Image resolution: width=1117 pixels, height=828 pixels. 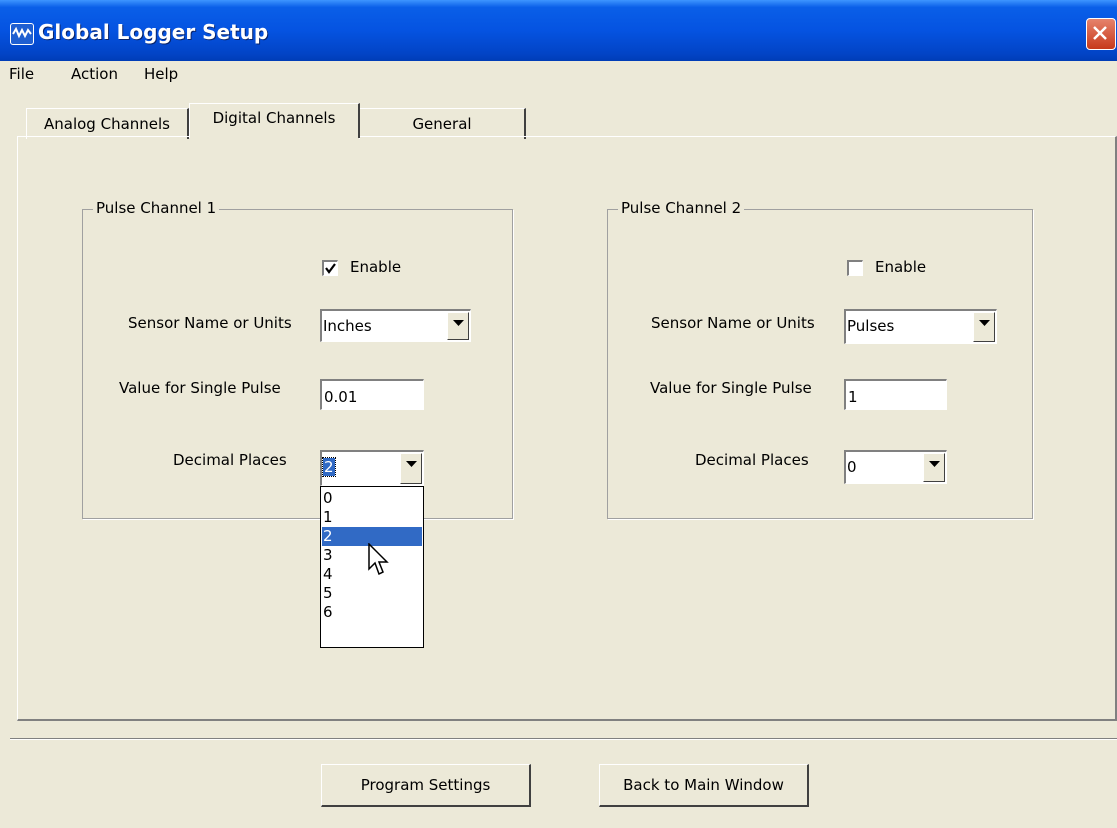 I want to click on pulse-channel-2-group: Pulse Channel 2, so click(x=820, y=359).